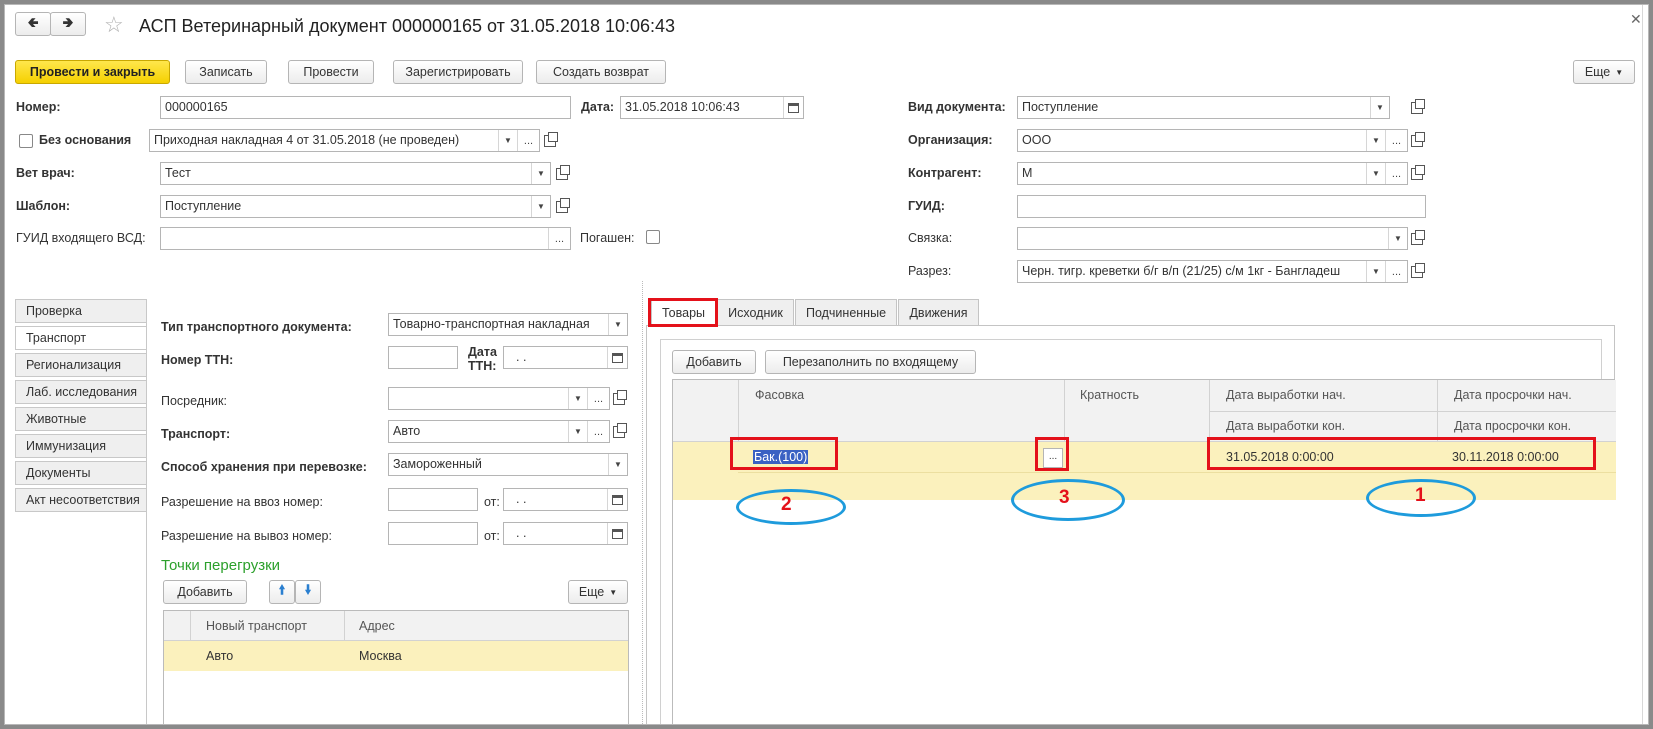 Image resolution: width=1653 pixels, height=729 pixels. Describe the element at coordinates (256, 626) in the screenshot. I see `col-new-transport: Новый транспорт` at that location.